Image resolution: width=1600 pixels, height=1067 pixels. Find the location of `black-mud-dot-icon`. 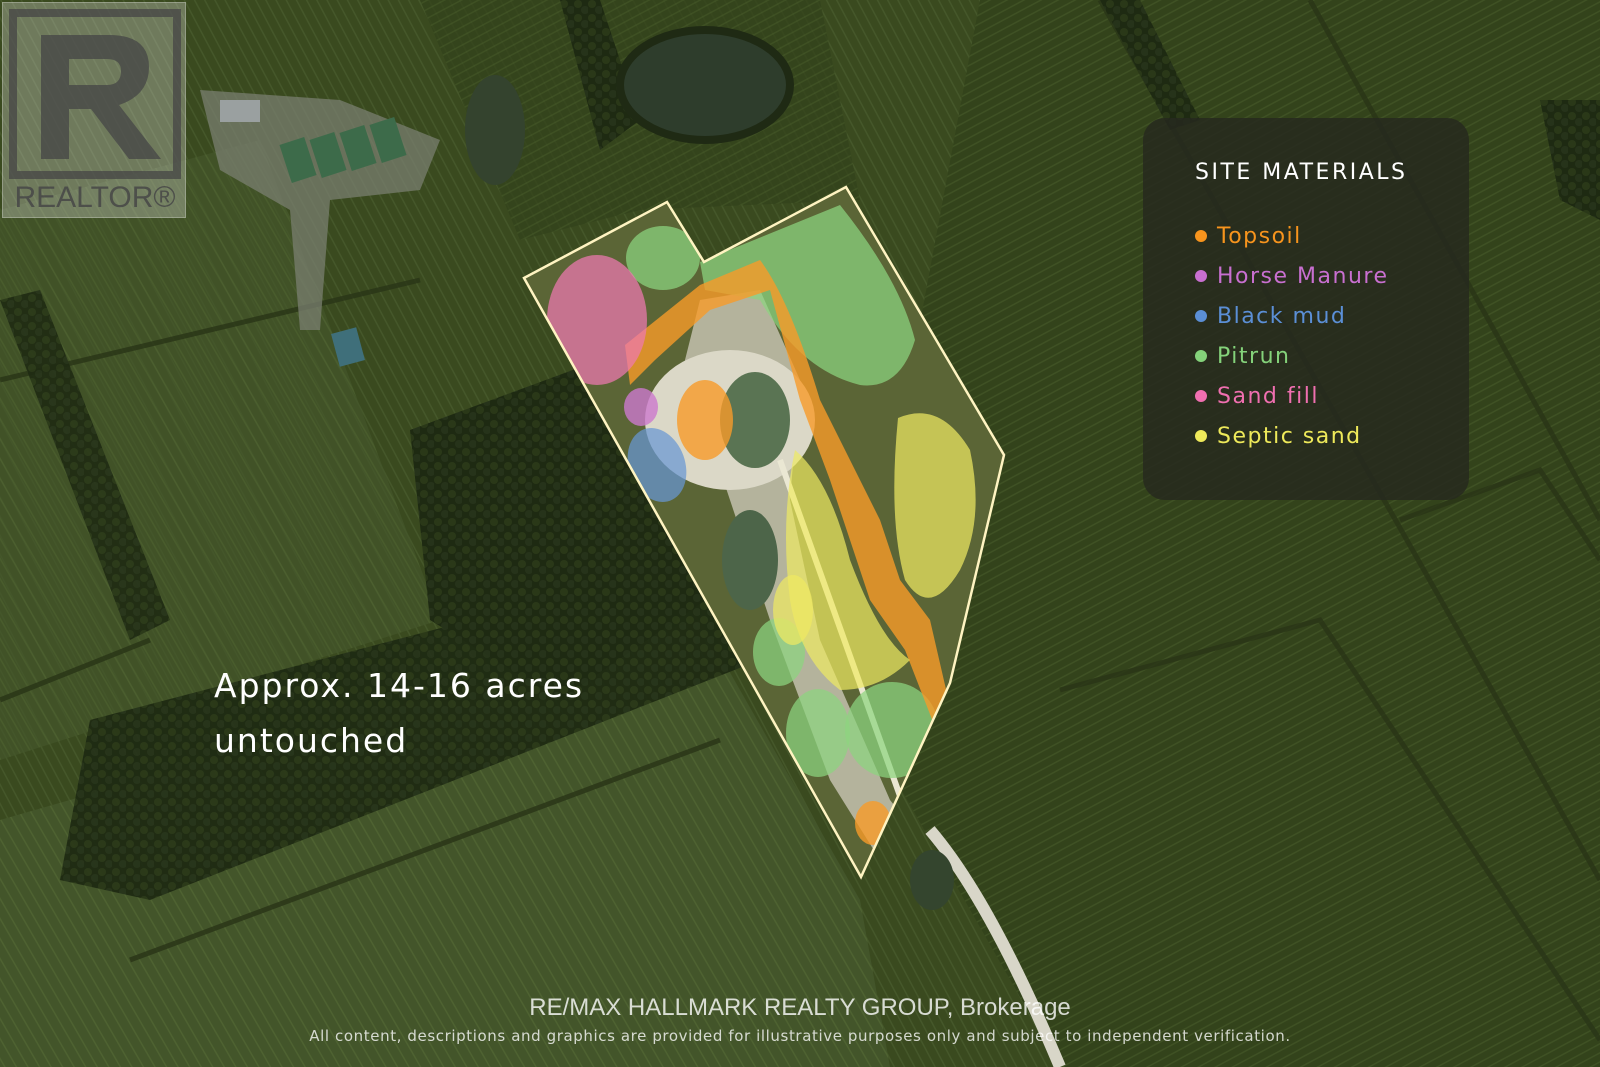

black-mud-dot-icon is located at coordinates (1201, 316).